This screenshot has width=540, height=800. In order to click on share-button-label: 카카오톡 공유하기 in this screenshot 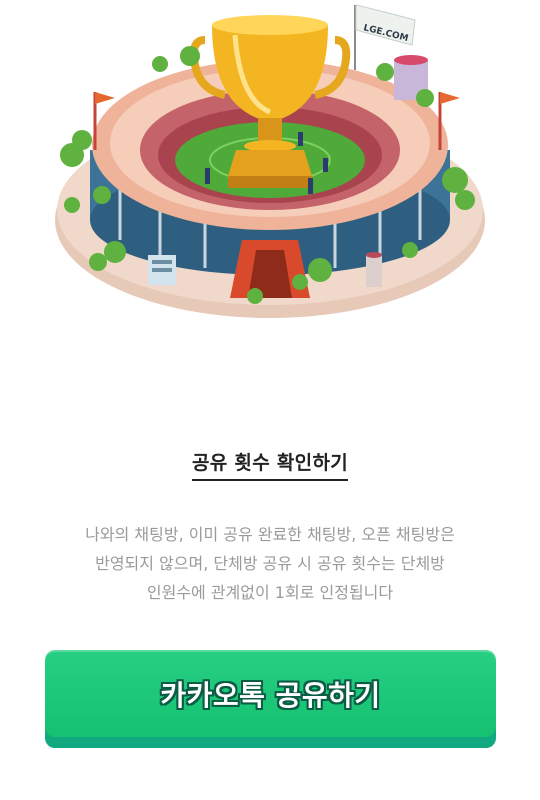, I will do `click(270, 695)`.